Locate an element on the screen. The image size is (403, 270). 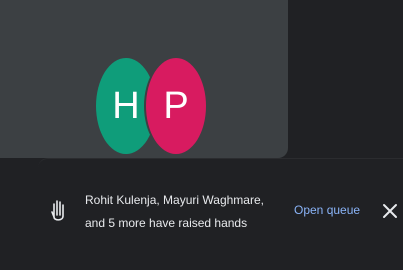
avatar-group: H P is located at coordinates (151, 106).